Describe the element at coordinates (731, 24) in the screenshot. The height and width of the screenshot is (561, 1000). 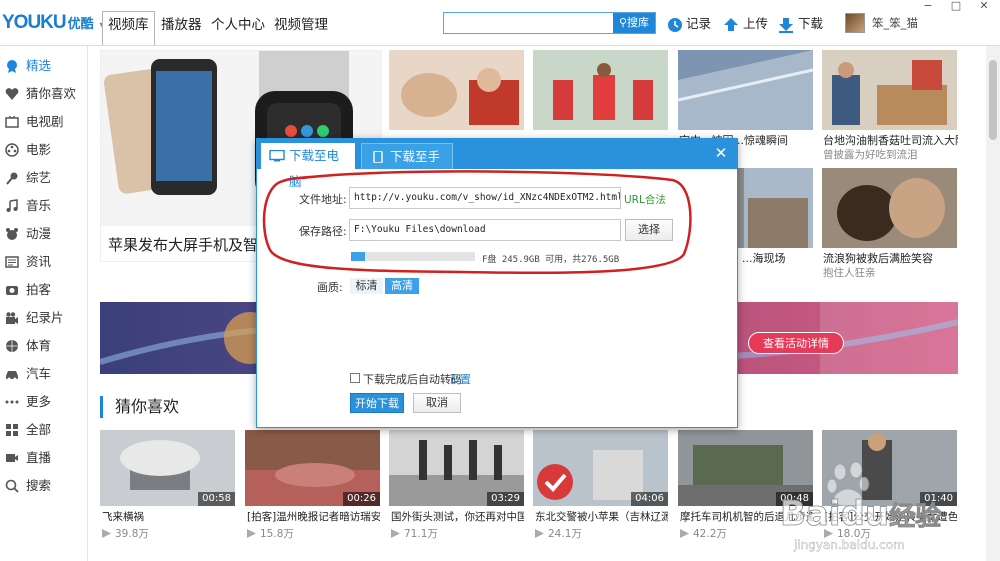
I see `upload-icon` at that location.